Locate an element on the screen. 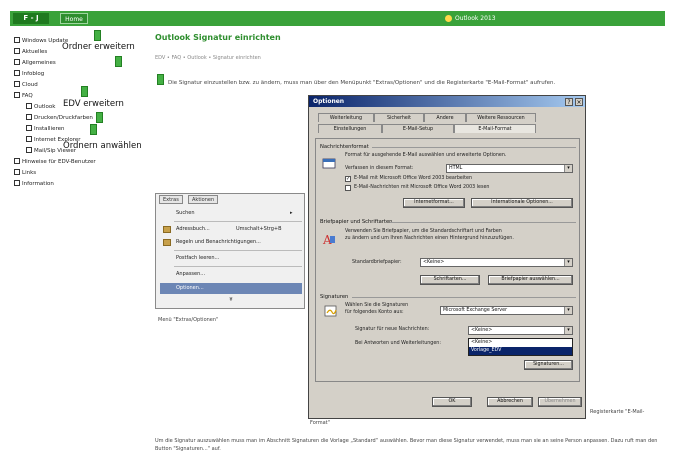  sidebar-item-drucken: Drucken/Druckfarben is located at coordinates (59, 117).